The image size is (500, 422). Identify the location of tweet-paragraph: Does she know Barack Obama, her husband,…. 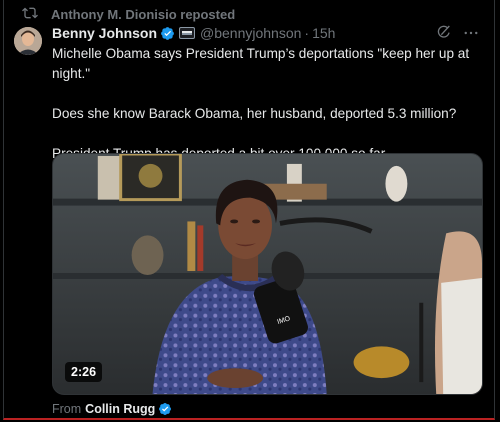
(254, 113).